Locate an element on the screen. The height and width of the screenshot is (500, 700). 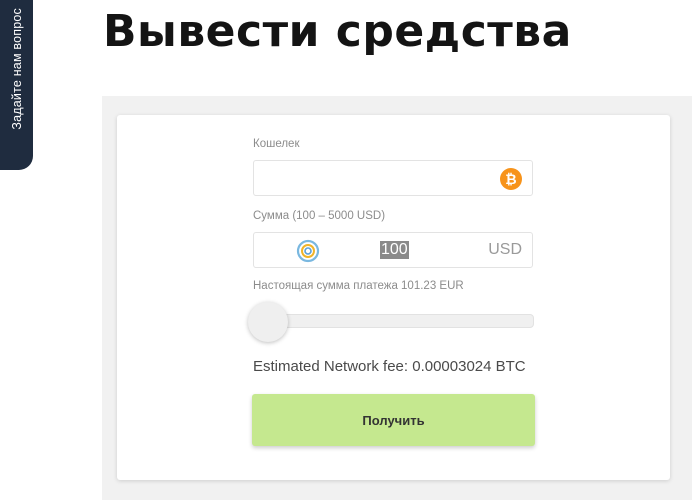
refresh-icon is located at coordinates (308, 251).